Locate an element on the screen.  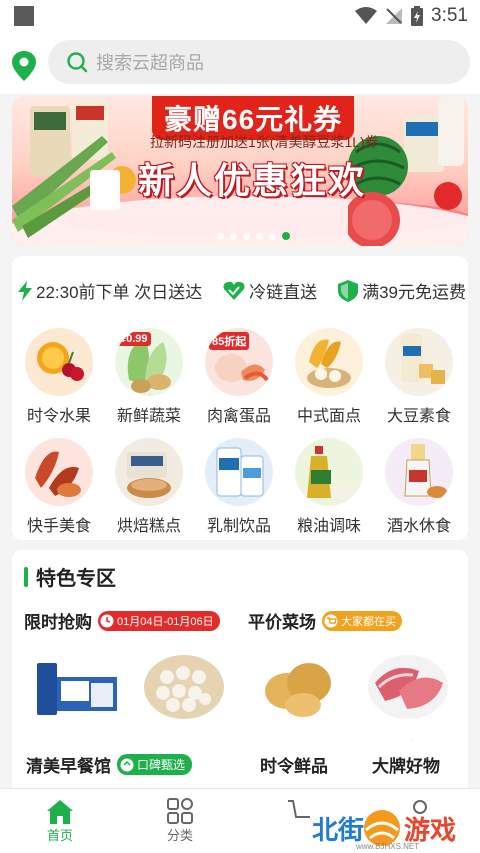
category-oil-condiments: 粮油调味 is located at coordinates (329, 487).